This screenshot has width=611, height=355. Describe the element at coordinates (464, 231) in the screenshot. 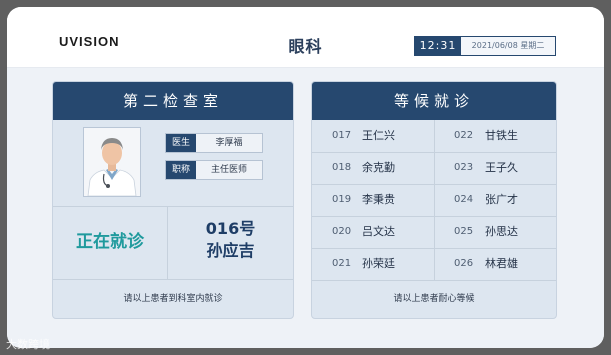

I see `queue-number: 025` at that location.